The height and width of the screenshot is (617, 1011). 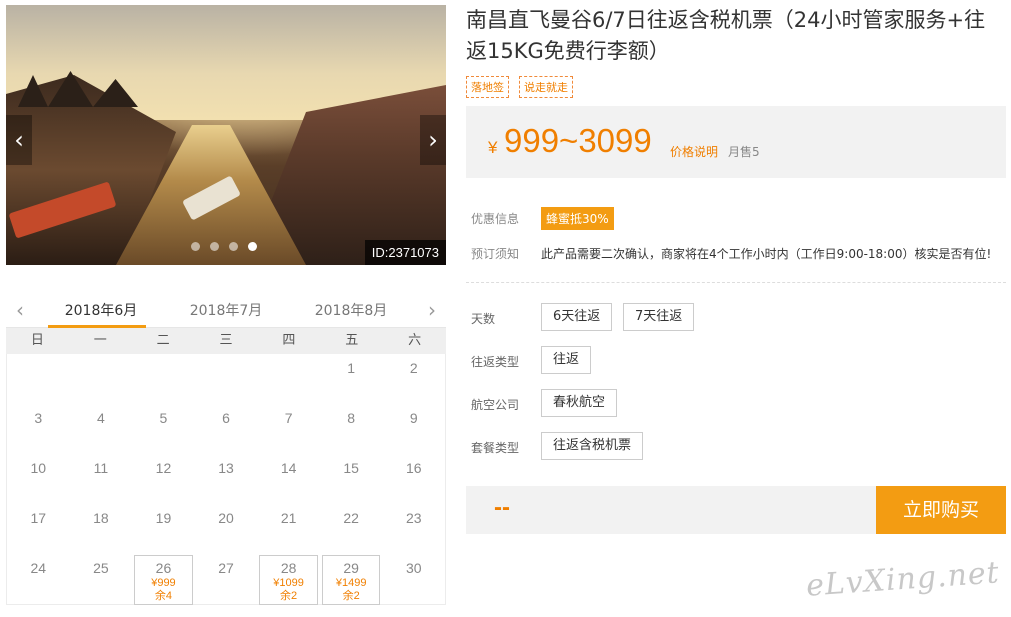 What do you see at coordinates (288, 529) in the screenshot?
I see `calendar-day: 21` at bounding box center [288, 529].